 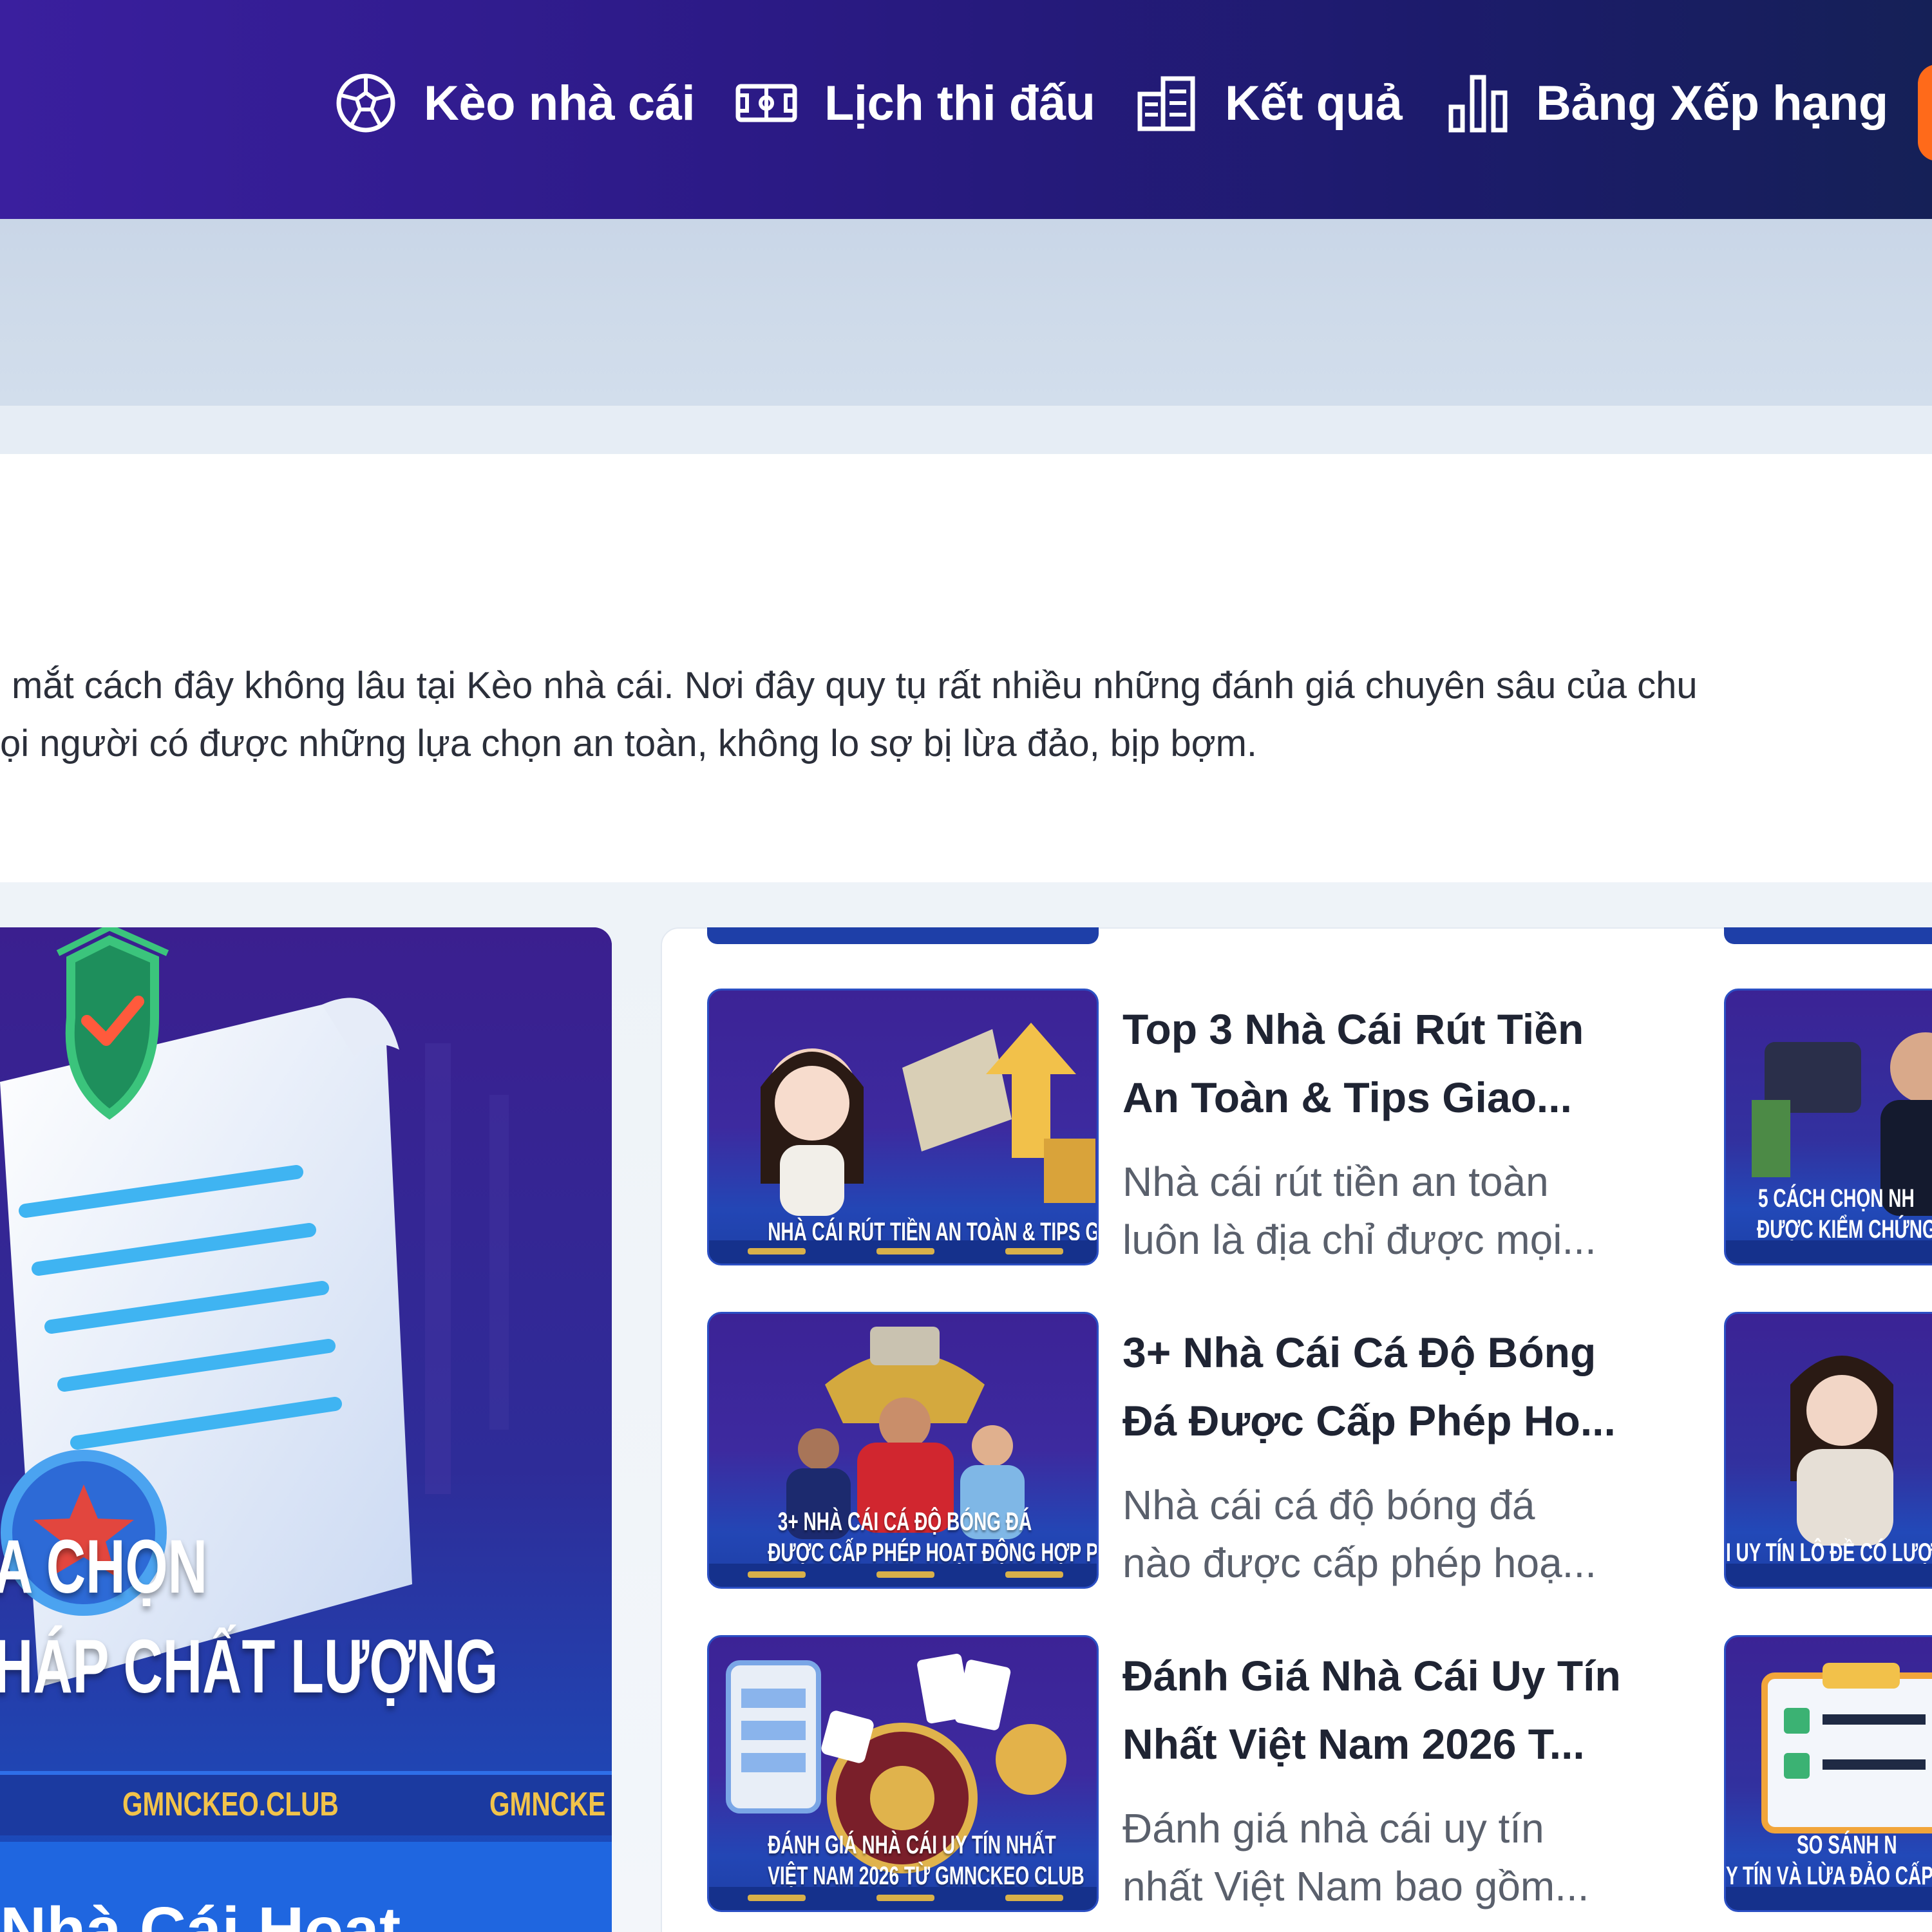 I want to click on nav-label: Kèo nhà cái, so click(x=560, y=103).